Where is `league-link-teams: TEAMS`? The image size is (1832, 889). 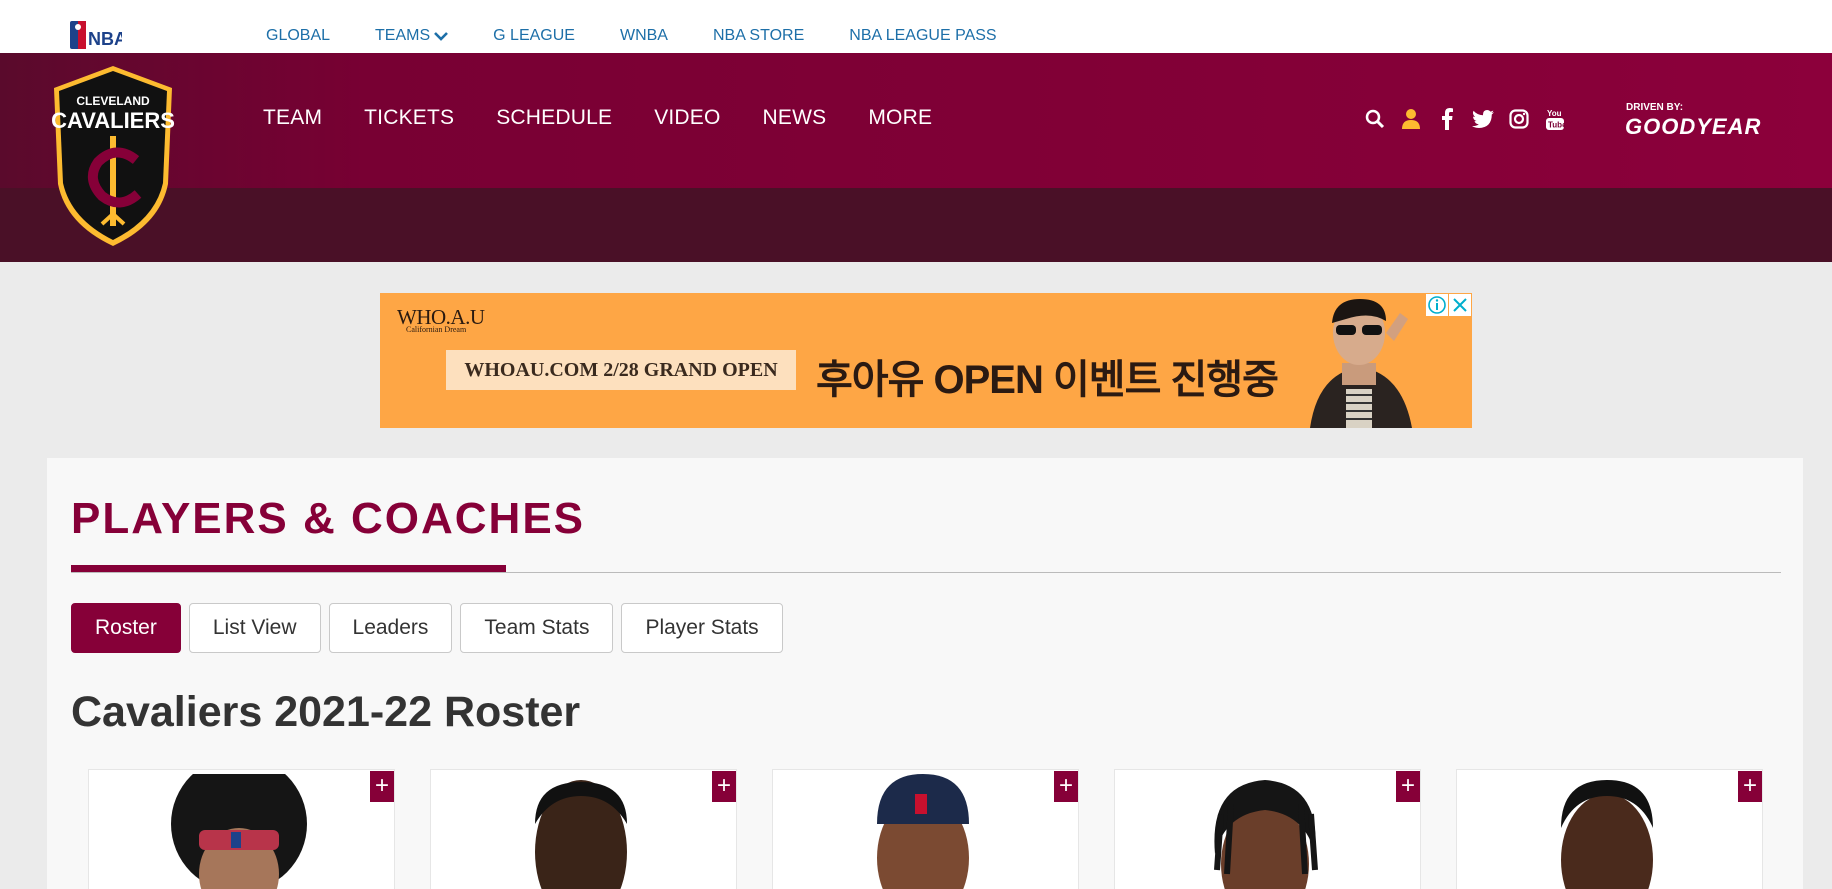 league-link-teams: TEAMS is located at coordinates (412, 36).